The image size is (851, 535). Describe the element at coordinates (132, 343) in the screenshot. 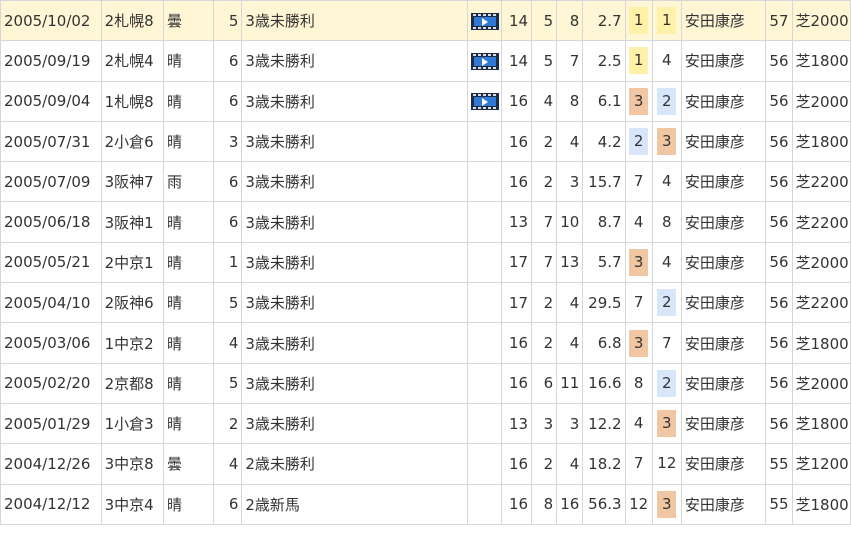

I see `venue-link: 1中京2` at that location.